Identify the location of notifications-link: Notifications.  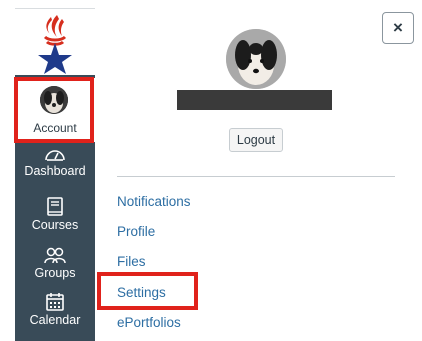
(154, 201).